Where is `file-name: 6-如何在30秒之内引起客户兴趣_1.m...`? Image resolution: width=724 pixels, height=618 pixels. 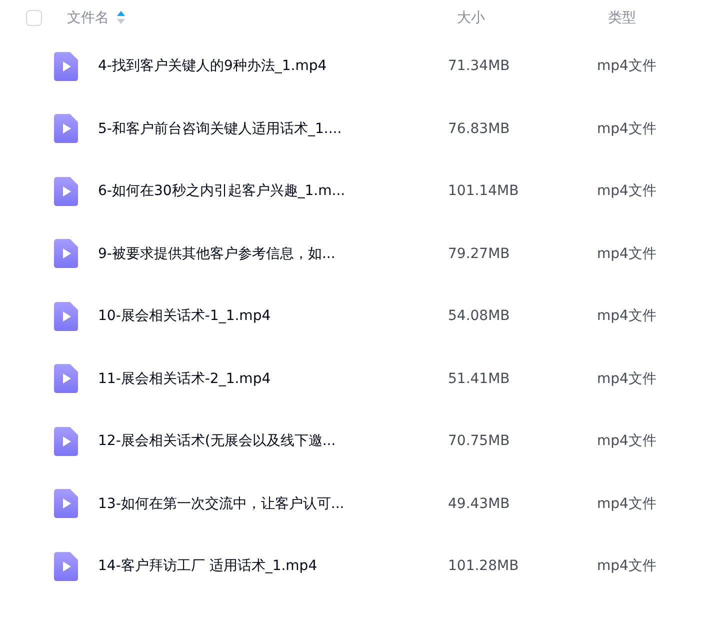 file-name: 6-如何在30秒之内引起客户兴趣_1.m... is located at coordinates (273, 191).